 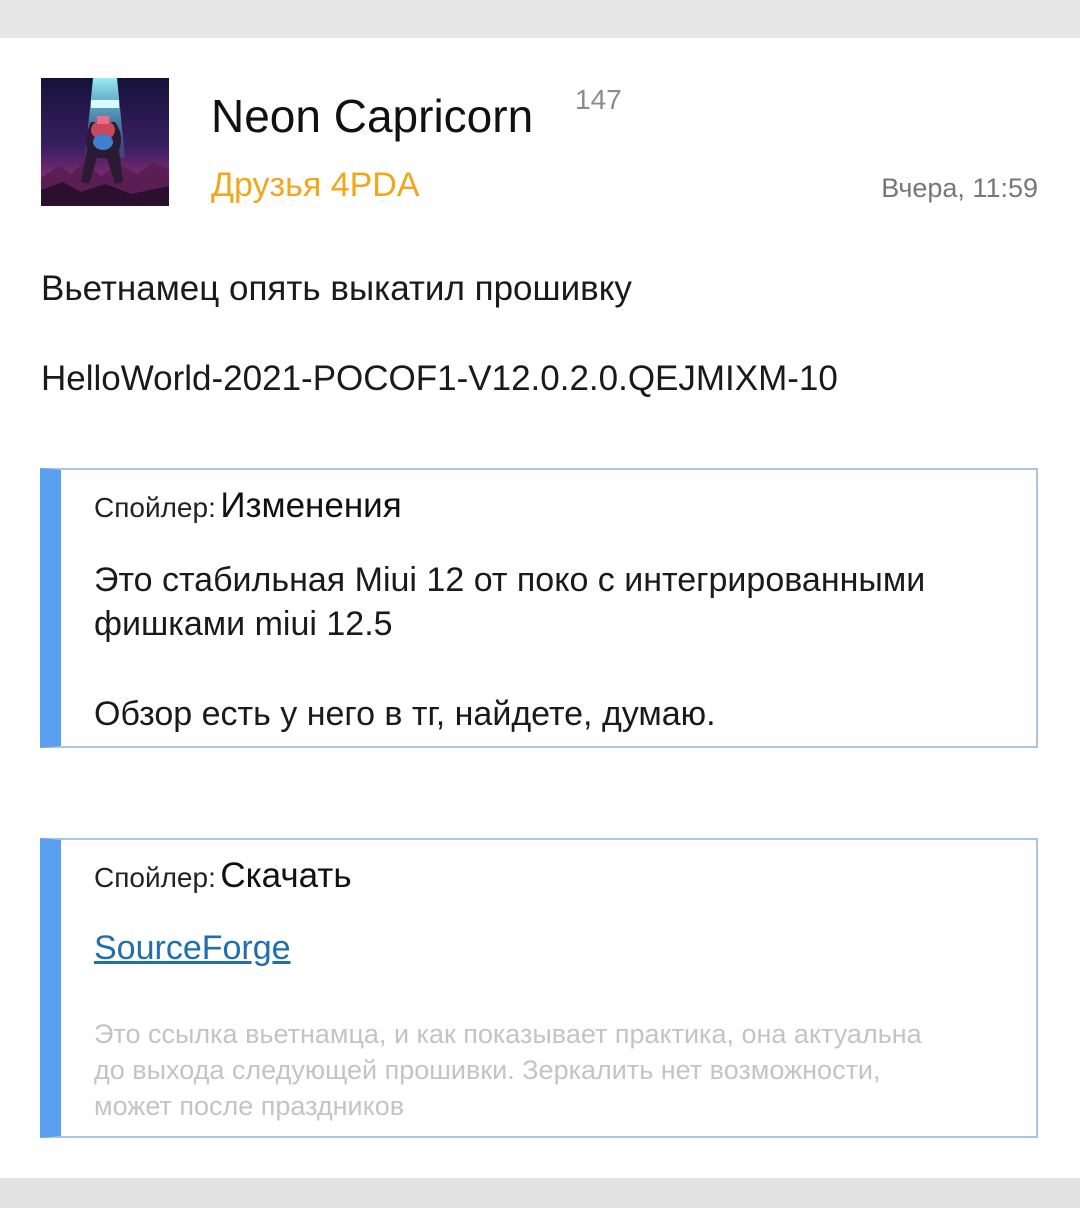 I want to click on post-text-line: Вьетнамец опять выкатил прошивку, so click(x=336, y=288).